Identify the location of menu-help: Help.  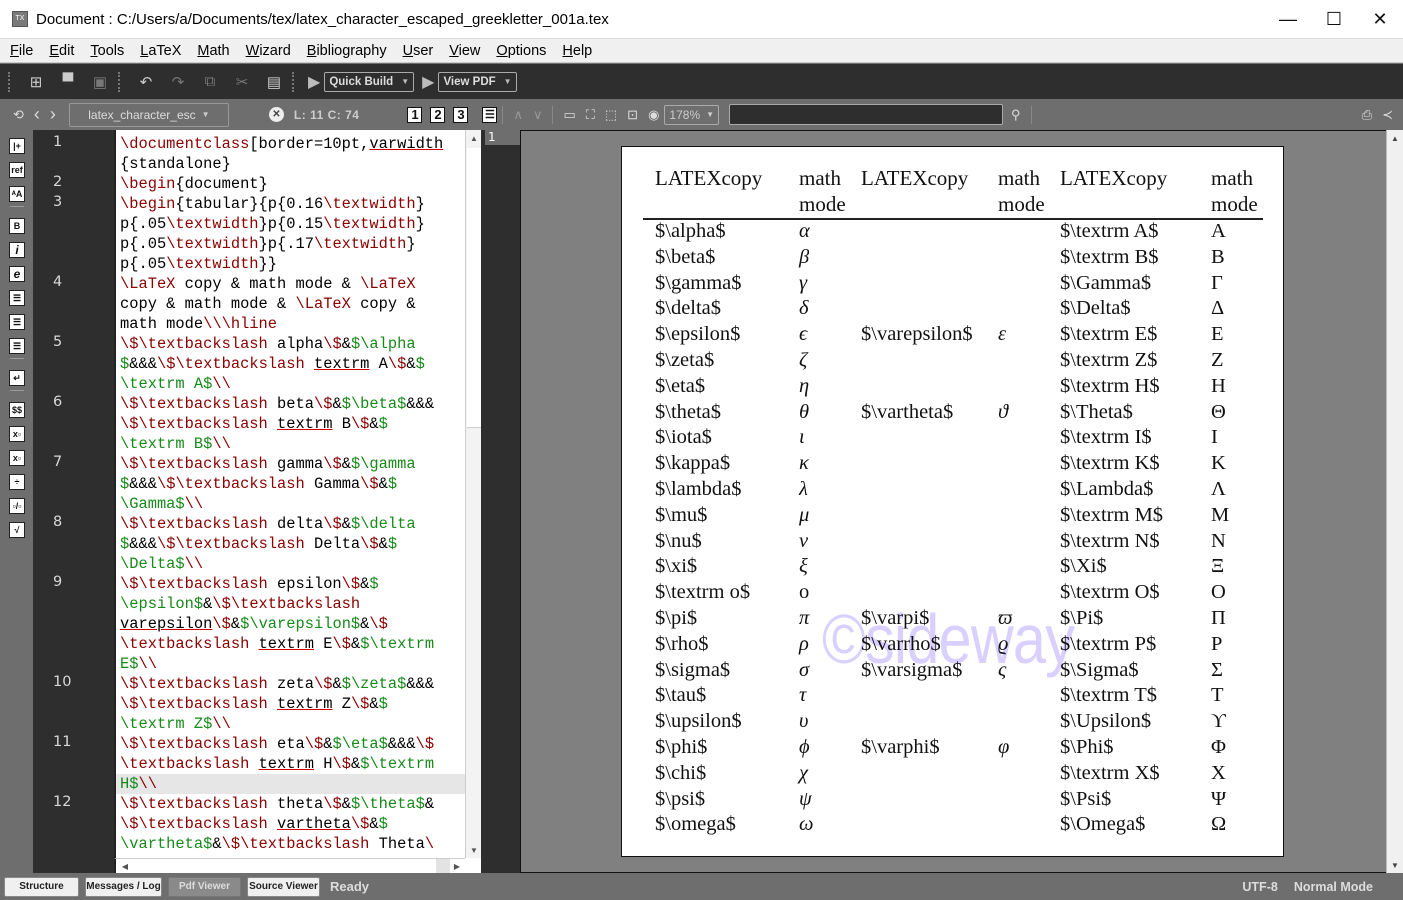
(577, 51).